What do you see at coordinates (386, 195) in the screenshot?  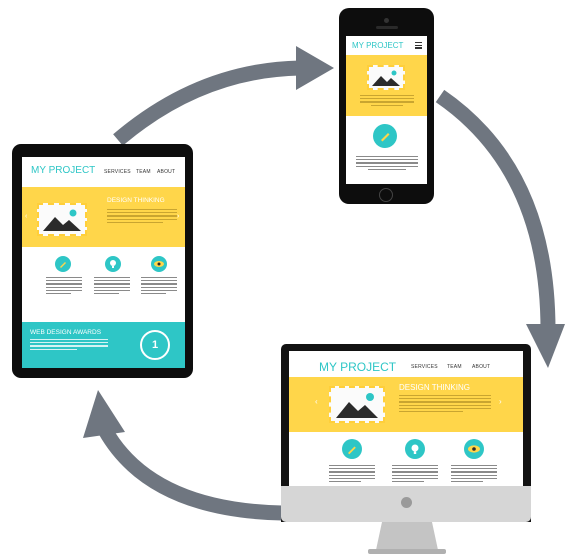 I see `phone-home-button` at bounding box center [386, 195].